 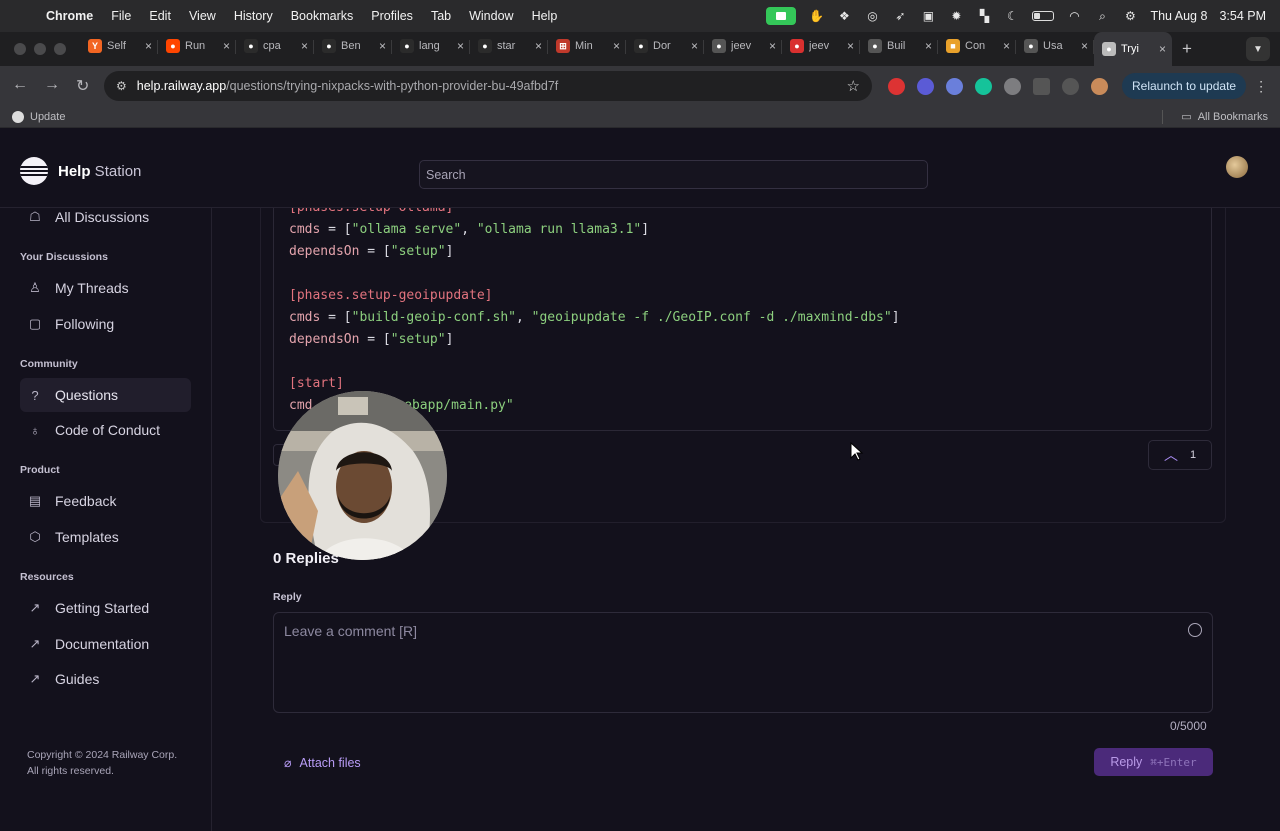 What do you see at coordinates (1070, 86) in the screenshot?
I see `extension-sync-icon` at bounding box center [1070, 86].